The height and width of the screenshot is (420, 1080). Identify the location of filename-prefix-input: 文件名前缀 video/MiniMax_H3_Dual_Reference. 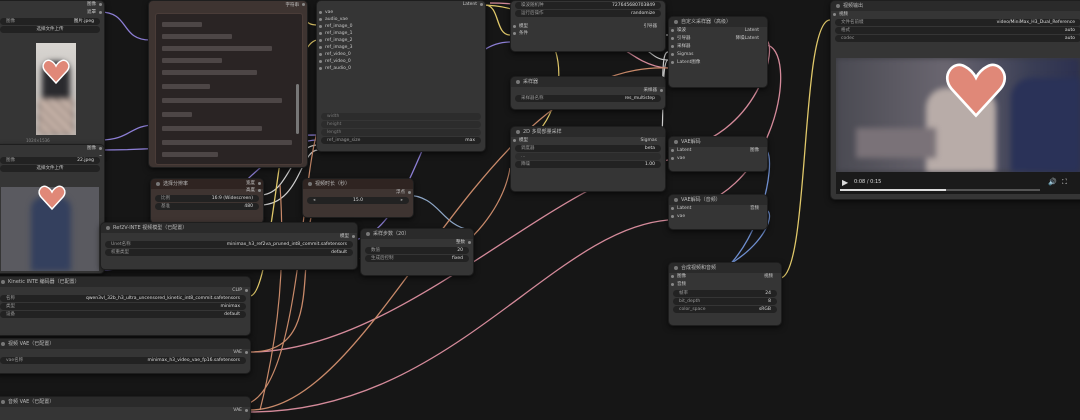
(957, 22).